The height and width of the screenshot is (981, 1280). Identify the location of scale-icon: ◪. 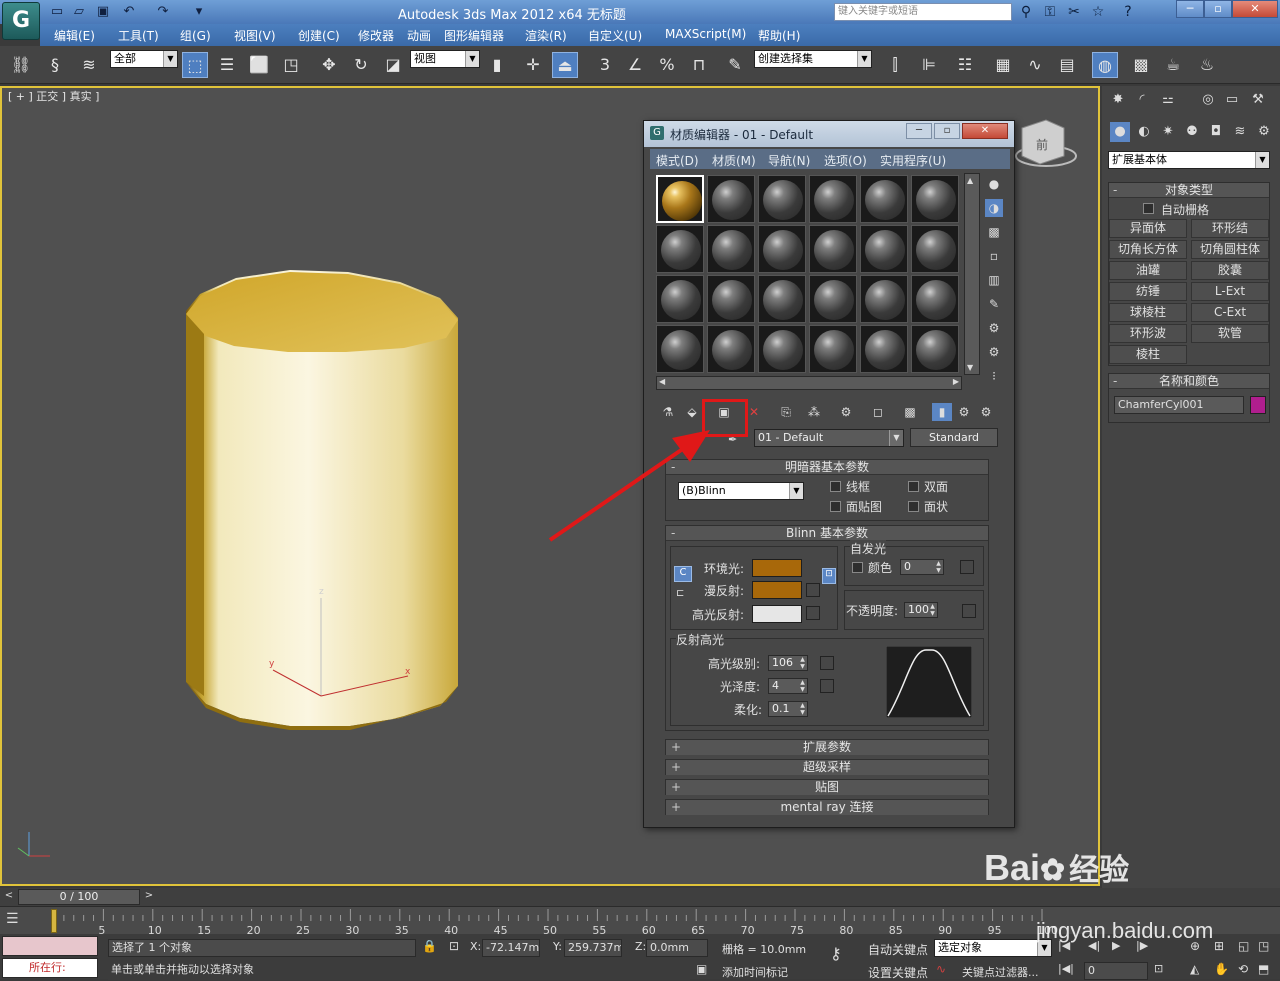
(393, 65).